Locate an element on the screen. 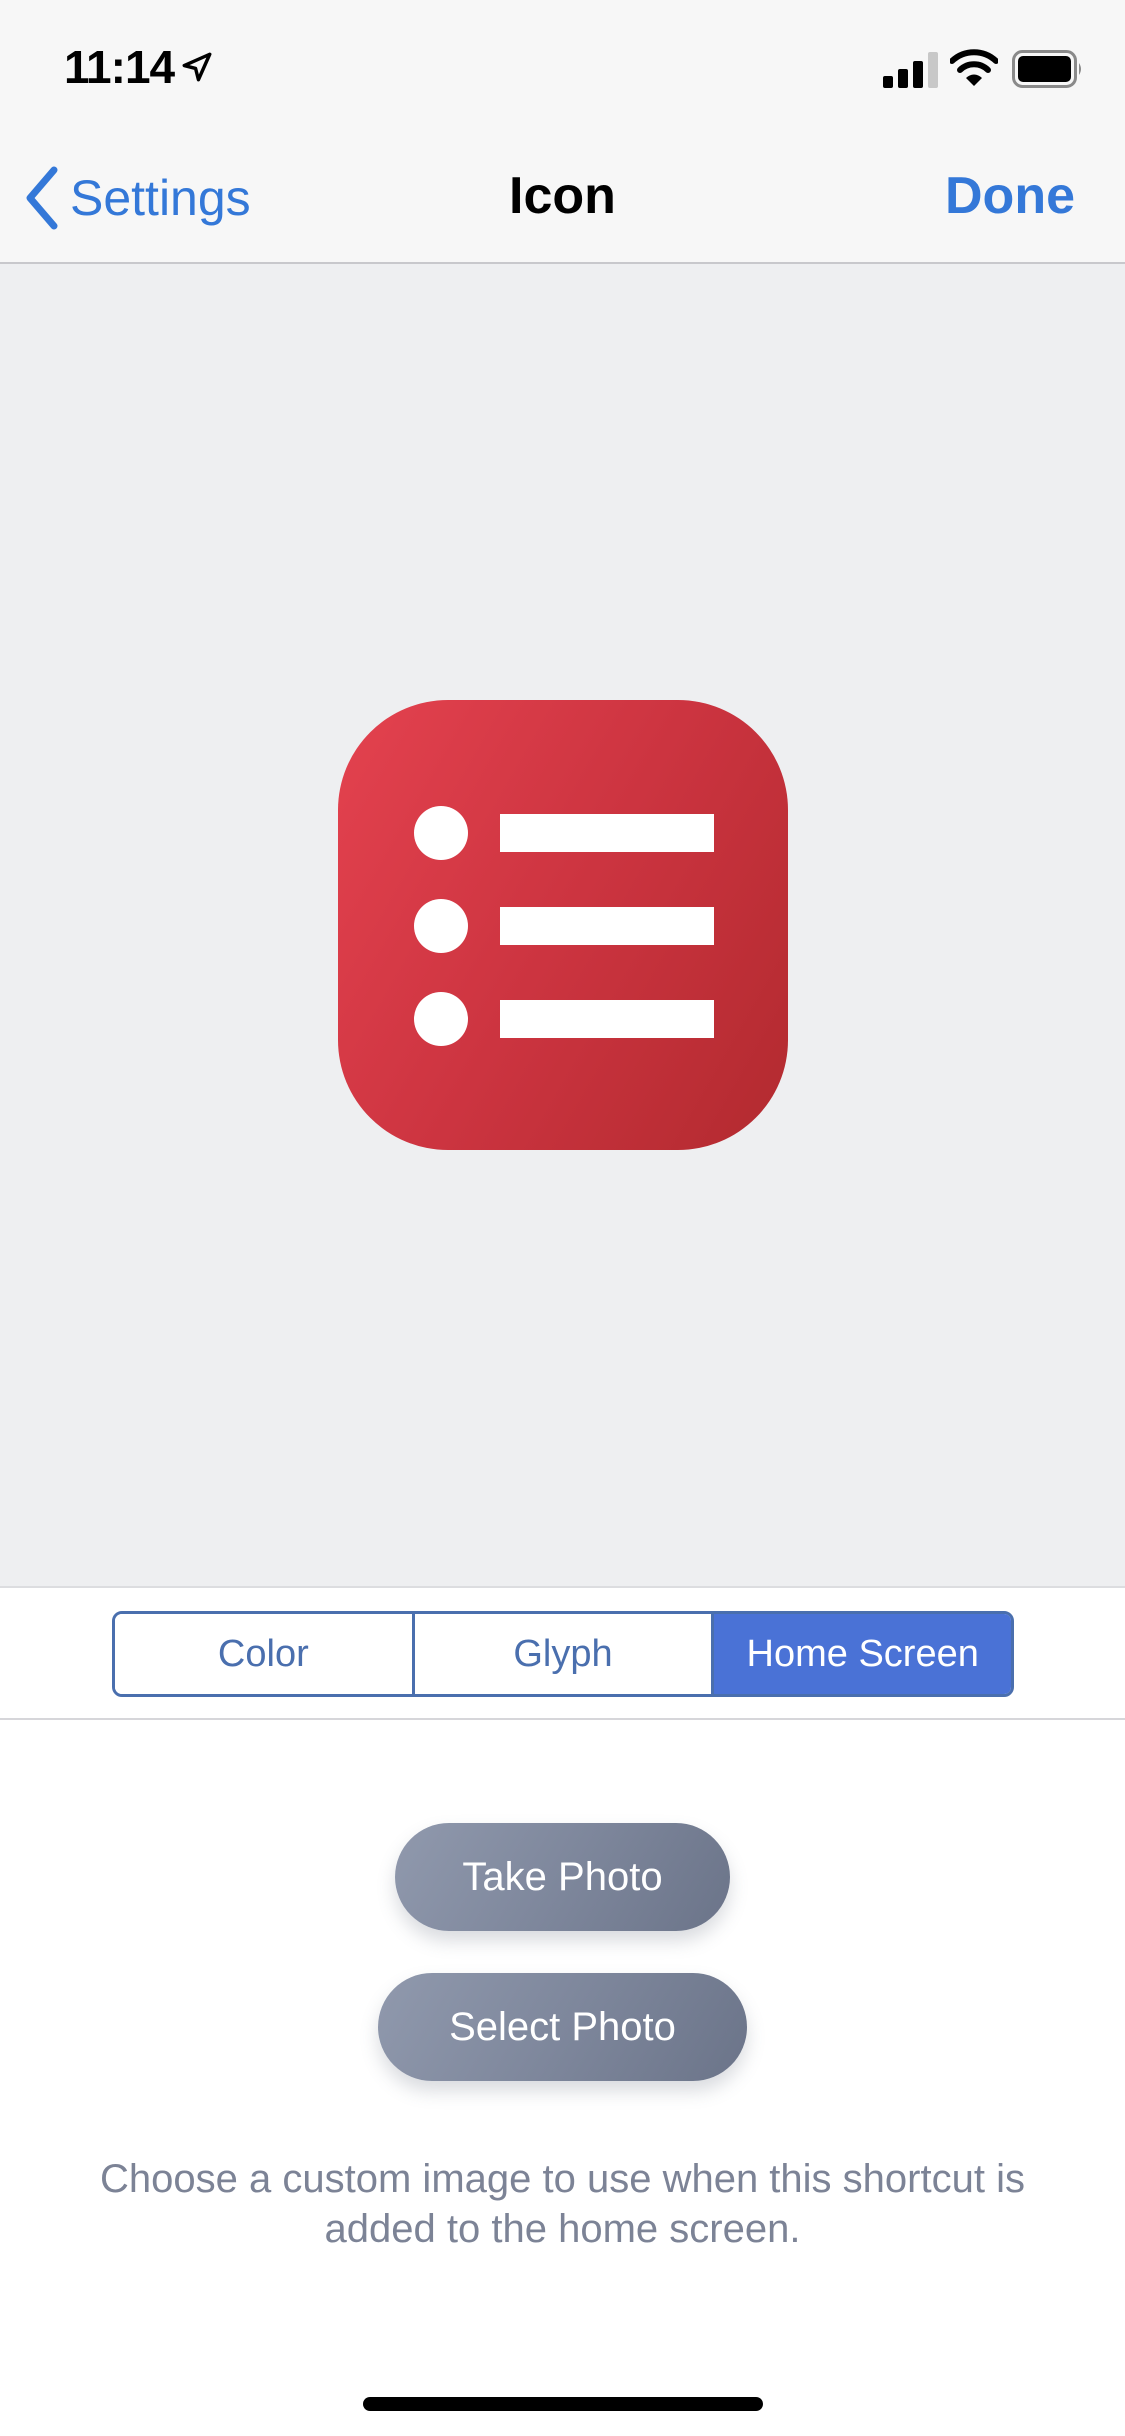 The image size is (1125, 2436). status-bar: 11:14 is located at coordinates (562, 66).